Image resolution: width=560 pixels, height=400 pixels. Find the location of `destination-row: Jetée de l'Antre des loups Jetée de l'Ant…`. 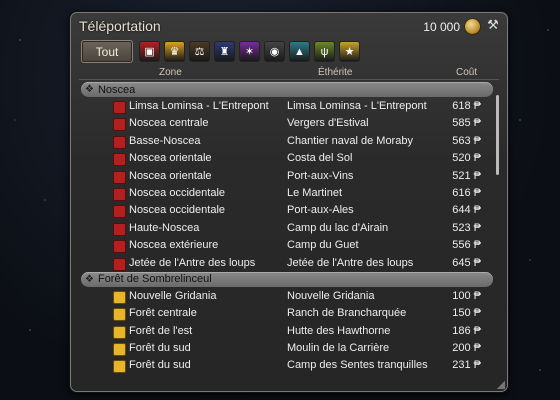

destination-row: Jetée de l'Antre des loups Jetée de l'Ant… is located at coordinates (287, 263).